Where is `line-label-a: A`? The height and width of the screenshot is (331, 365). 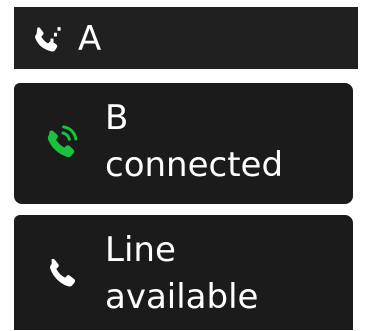 line-label-a: A is located at coordinates (90, 39).